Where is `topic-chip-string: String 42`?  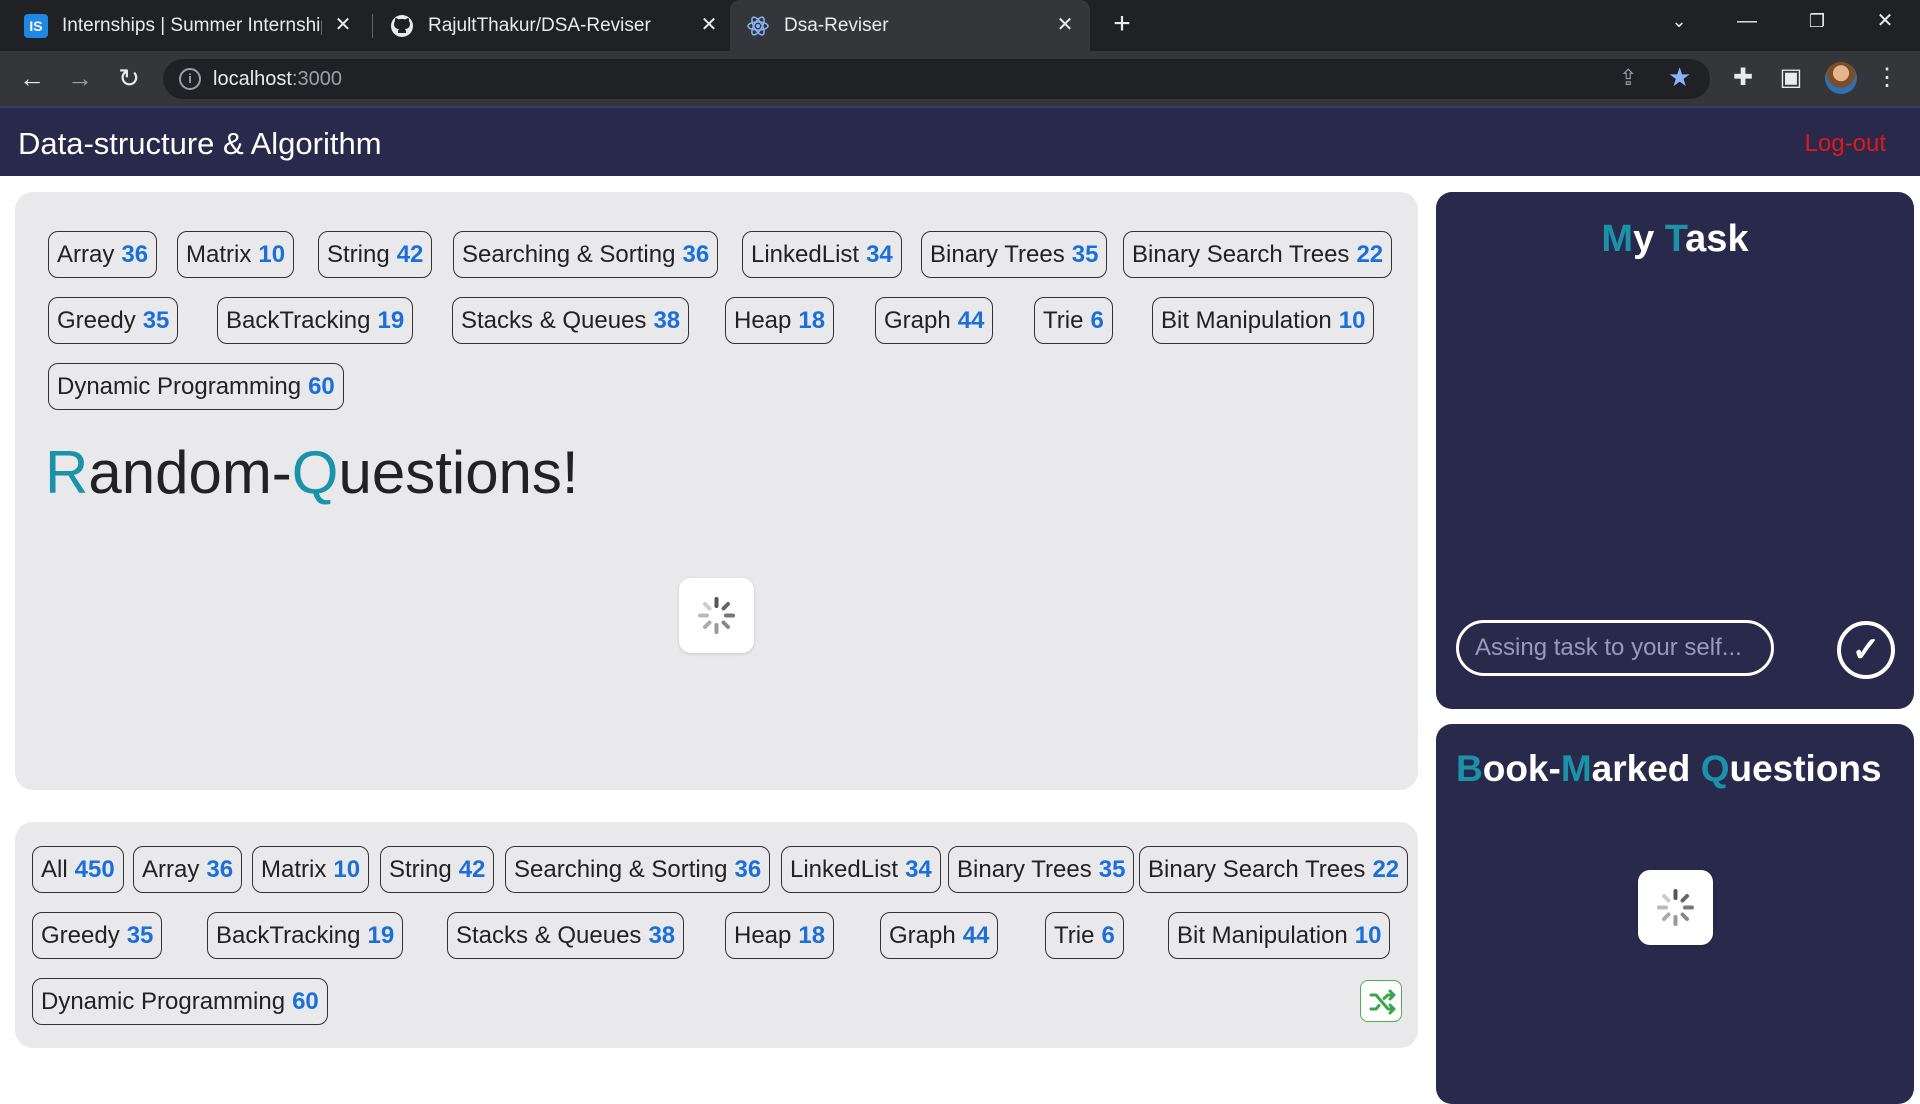 topic-chip-string: String 42 is located at coordinates (375, 254).